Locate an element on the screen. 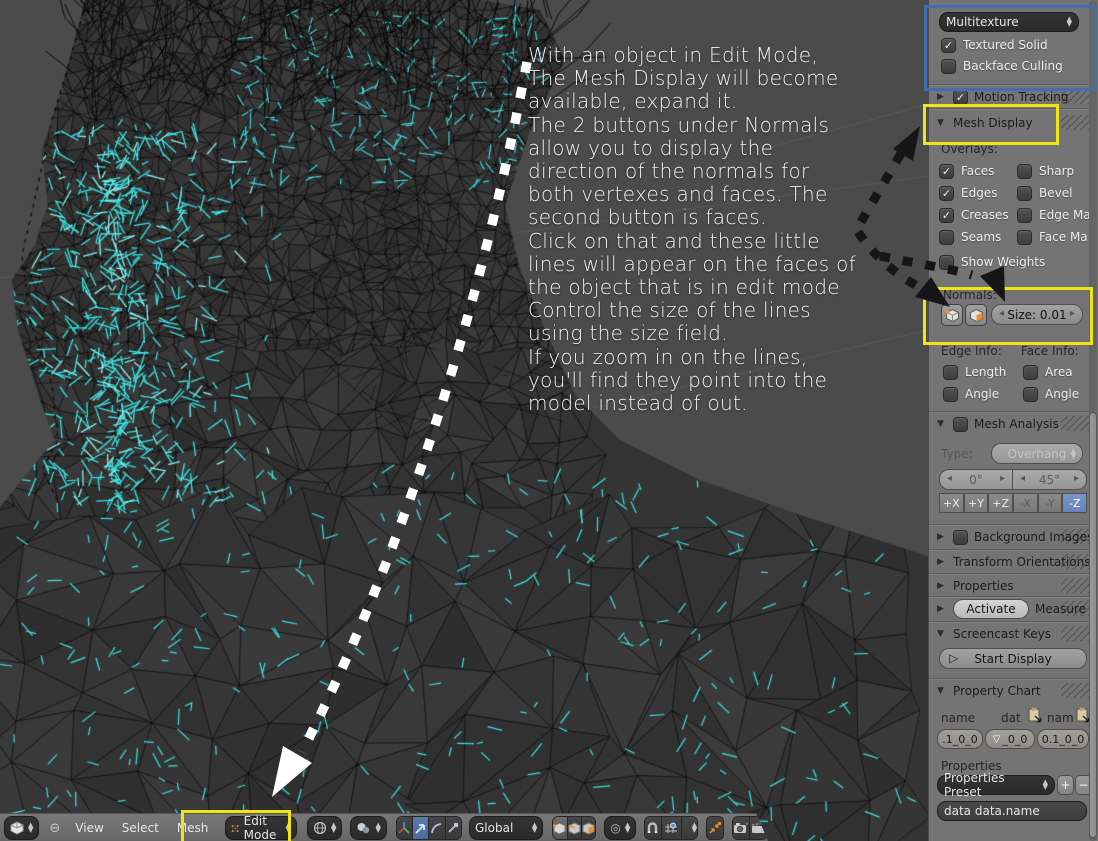  shading-mode-dropdown: Multitexture ▲ ▼ is located at coordinates (1009, 22).